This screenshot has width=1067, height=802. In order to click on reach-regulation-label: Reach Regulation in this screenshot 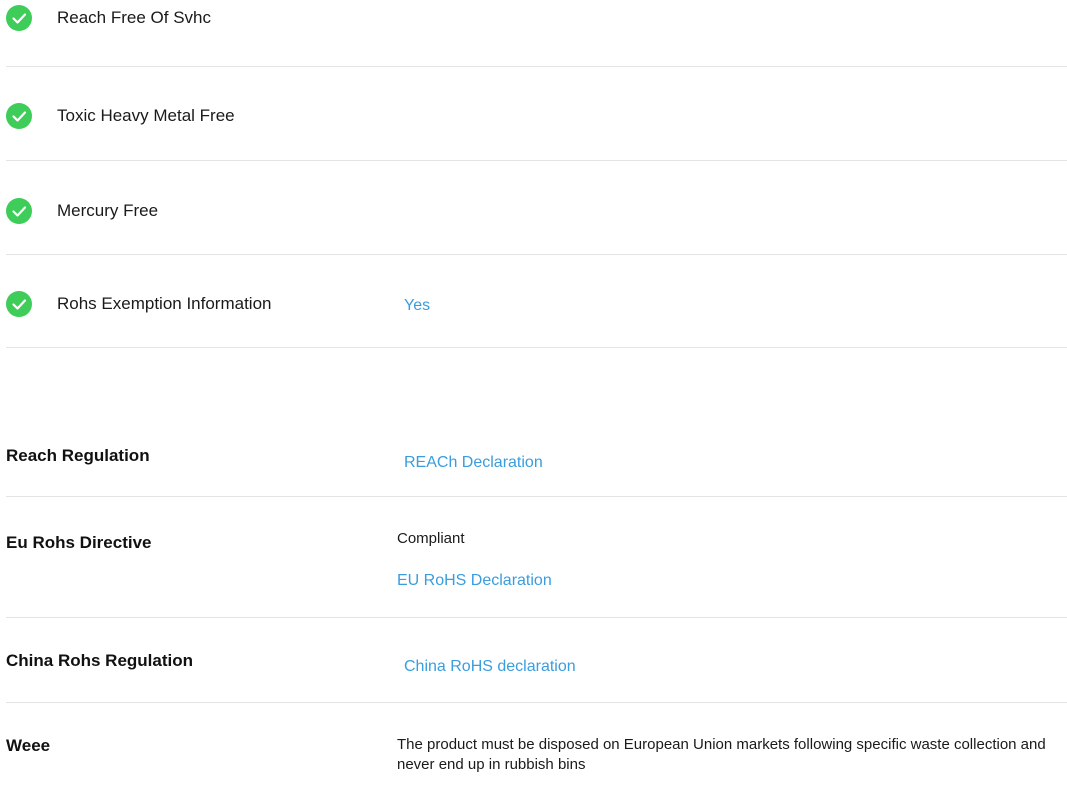, I will do `click(78, 455)`.